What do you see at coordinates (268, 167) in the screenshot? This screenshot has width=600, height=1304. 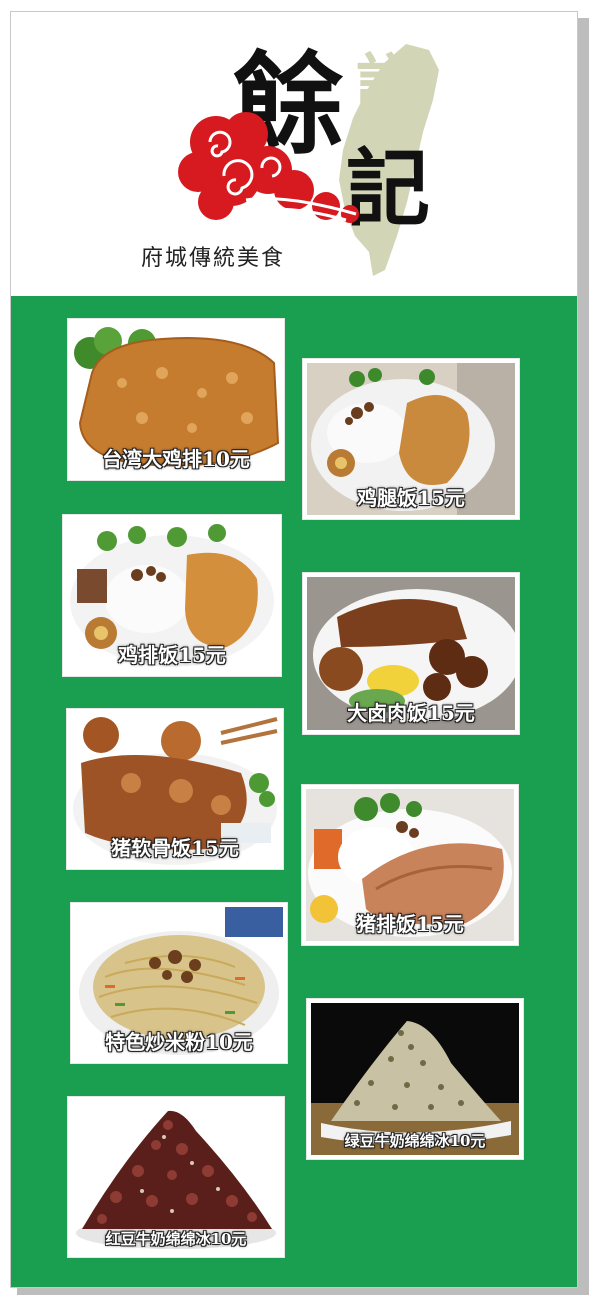 I see `auspicious-cloud-icon` at bounding box center [268, 167].